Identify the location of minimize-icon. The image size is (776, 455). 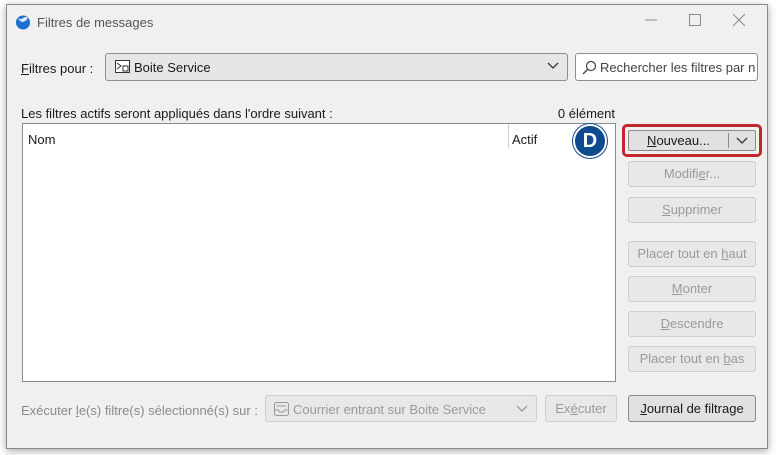
(651, 20).